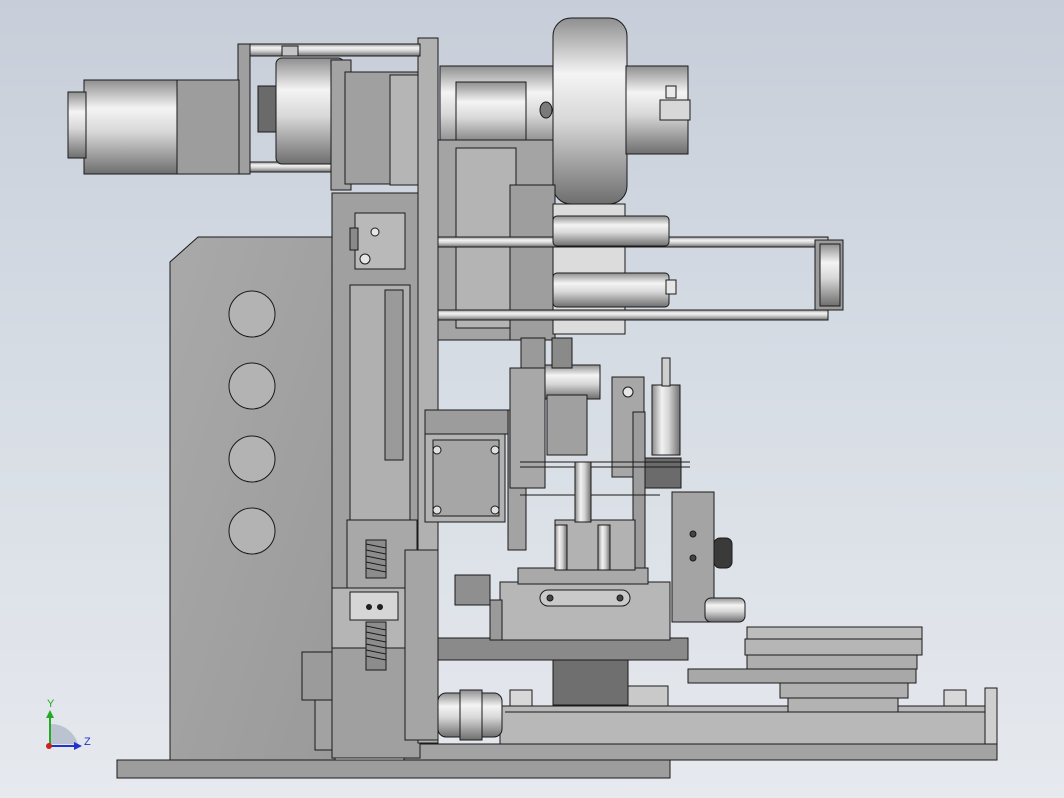 This screenshot has width=1064, height=798. Describe the element at coordinates (51, 704) in the screenshot. I see `y-axis-label: Y` at that location.